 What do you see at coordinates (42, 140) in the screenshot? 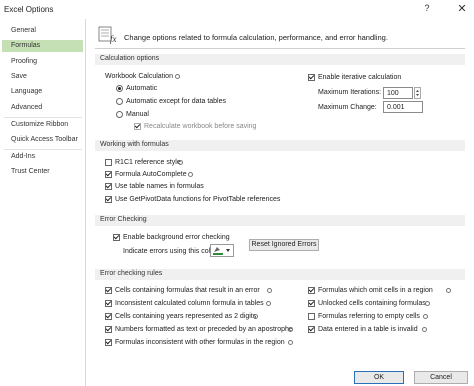
I see `sidebar-item-quick-access-toolbar: Quick Access Toolbar` at bounding box center [42, 140].